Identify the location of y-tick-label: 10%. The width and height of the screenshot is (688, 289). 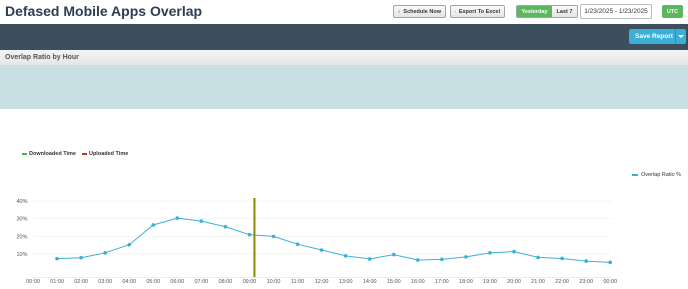
(21, 255).